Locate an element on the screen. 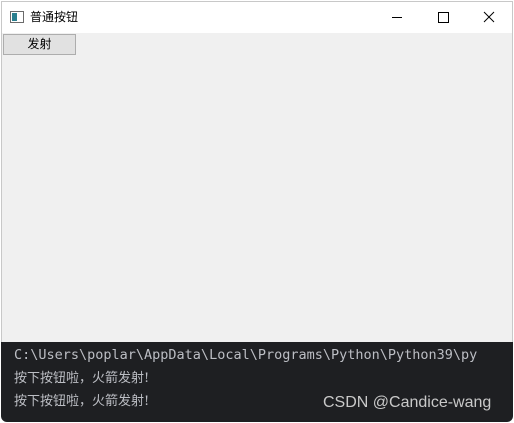 This screenshot has height=423, width=514. app-icon is located at coordinates (17, 17).